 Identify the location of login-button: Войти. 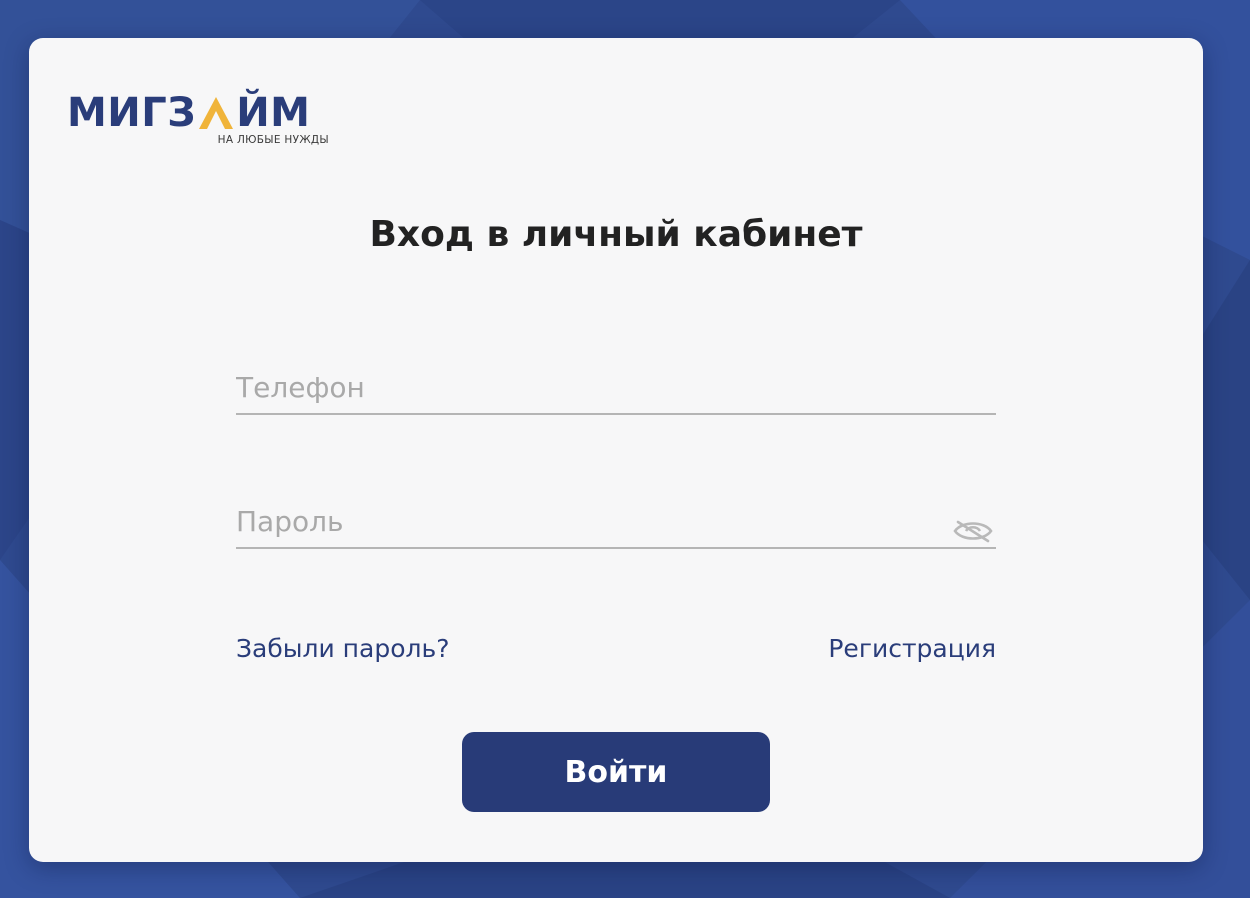
(616, 772).